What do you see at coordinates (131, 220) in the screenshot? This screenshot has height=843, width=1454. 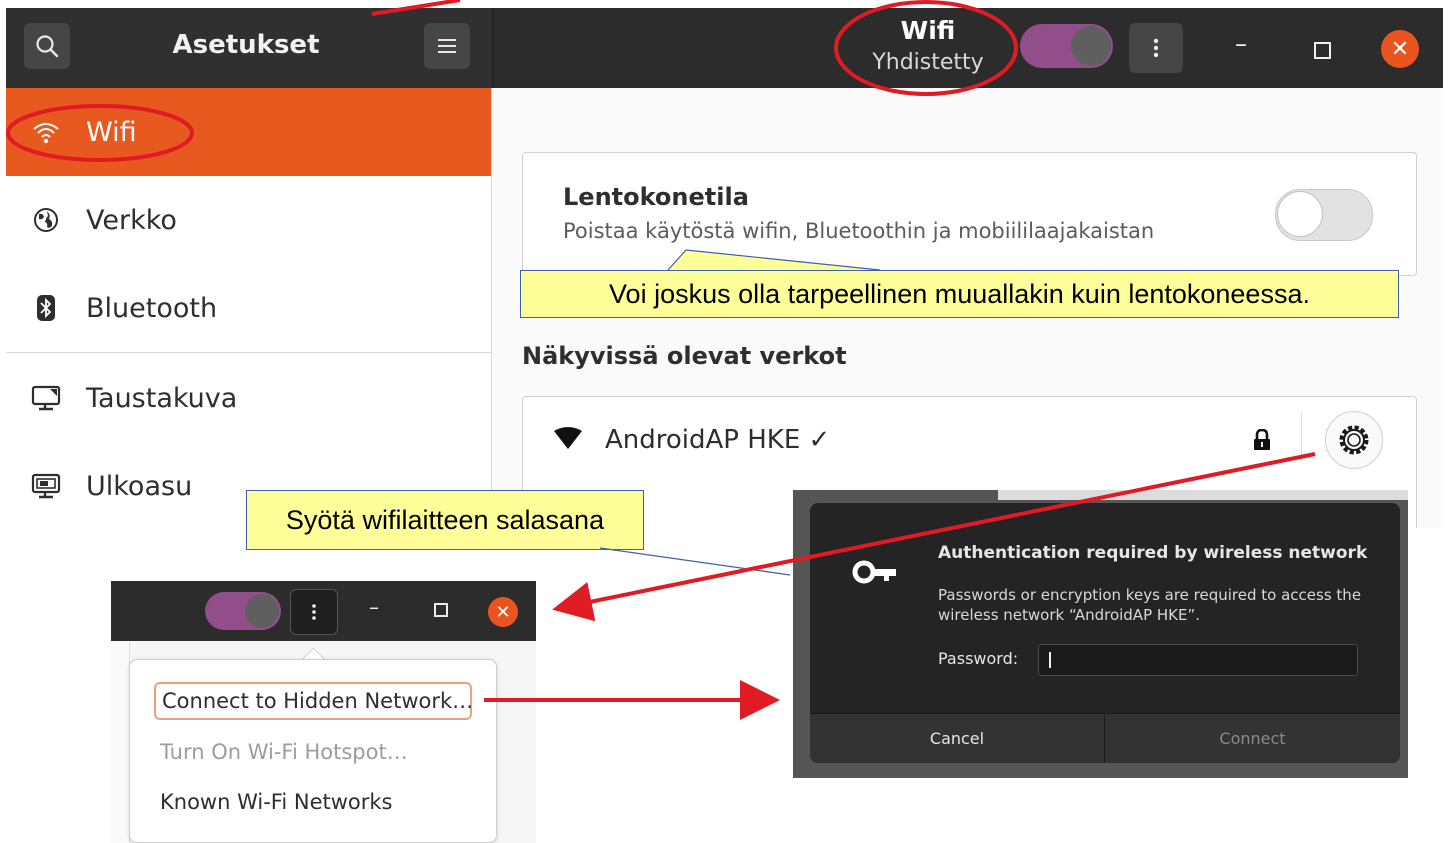 I see `sidebar-item-label: Verkko` at bounding box center [131, 220].